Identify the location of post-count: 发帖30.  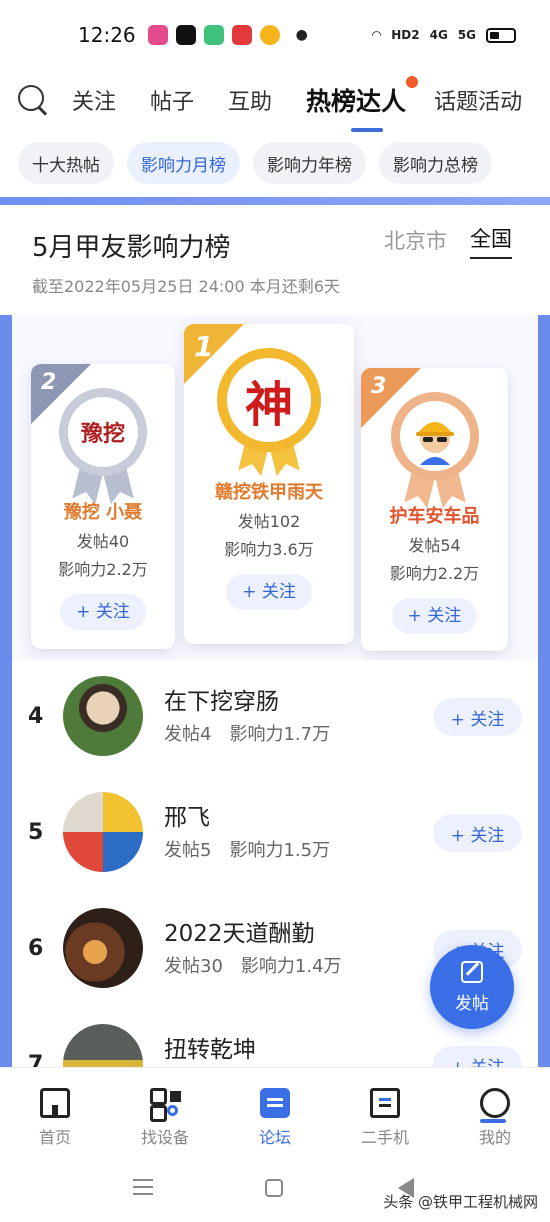
(193, 966).